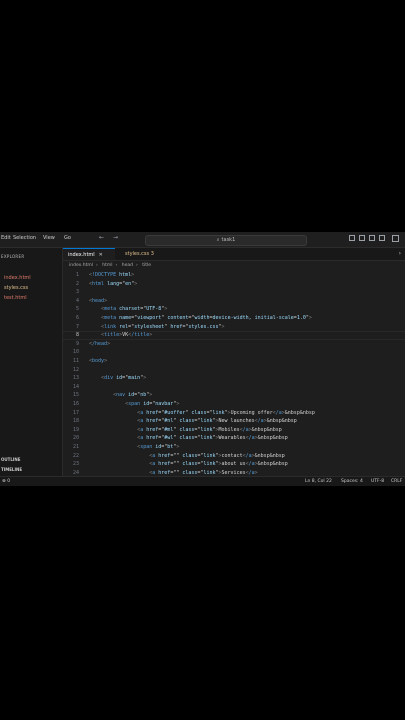 This screenshot has width=405, height=720. Describe the element at coordinates (112, 275) in the screenshot. I see `code-text: <!DOCTYPE html>` at that location.